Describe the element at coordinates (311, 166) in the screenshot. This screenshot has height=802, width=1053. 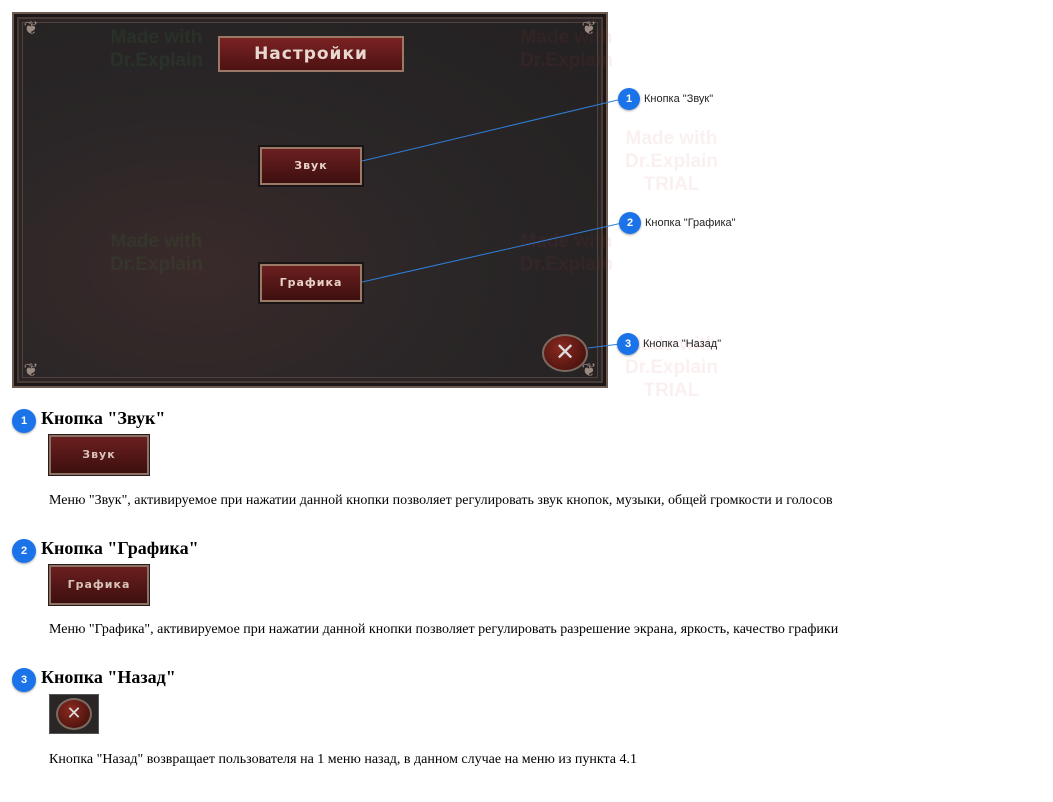
I see `sound-button: Звук` at that location.